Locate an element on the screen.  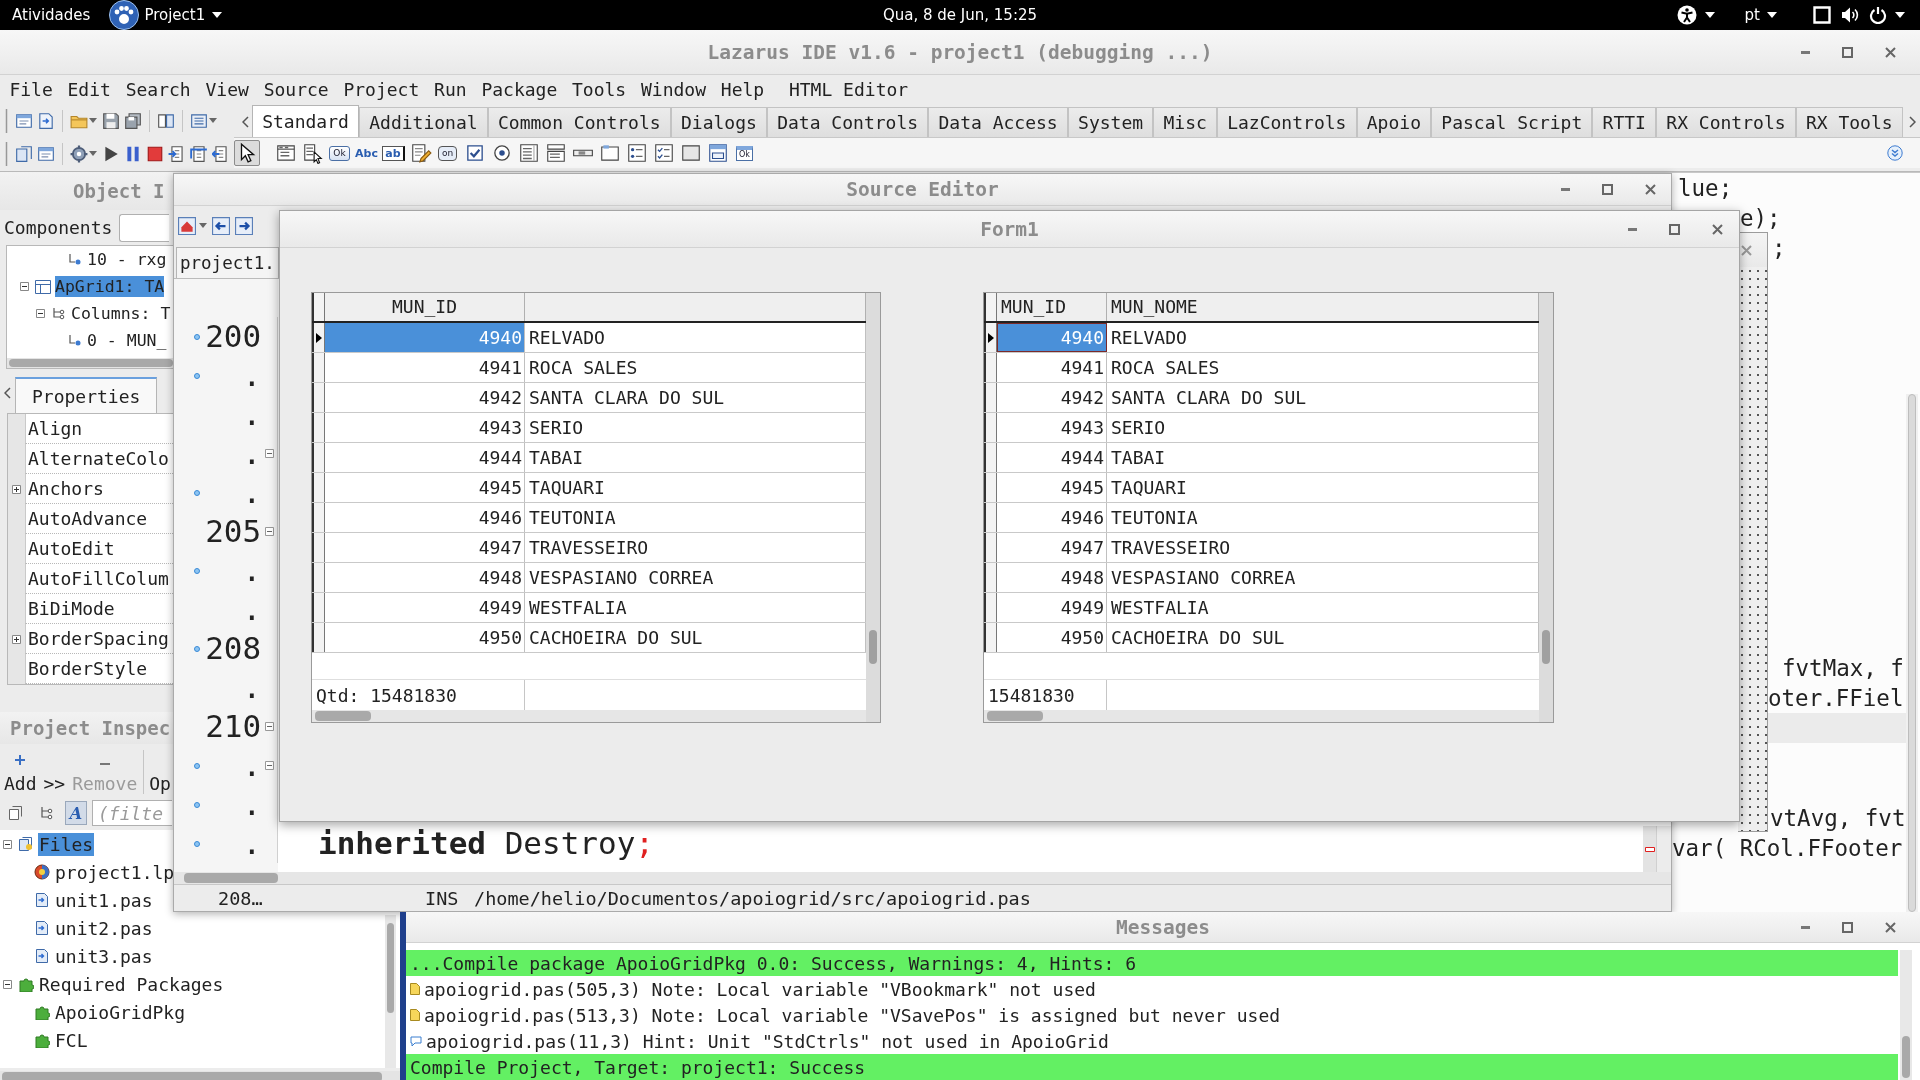
palette-tool-button: on is located at coordinates (447, 153).